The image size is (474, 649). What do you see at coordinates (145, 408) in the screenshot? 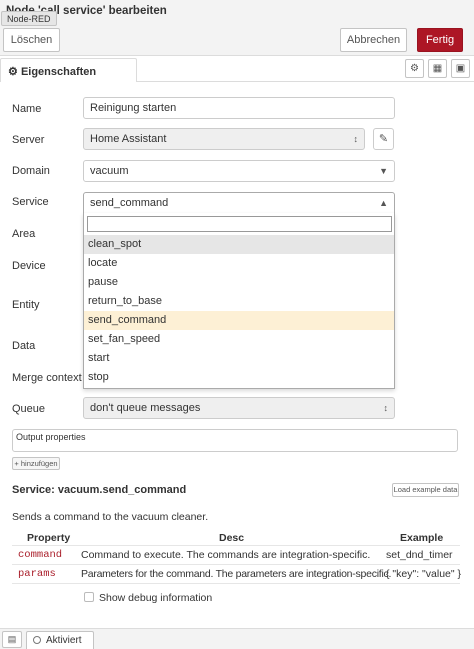
I see `queue-select-value: don't queue messages` at bounding box center [145, 408].